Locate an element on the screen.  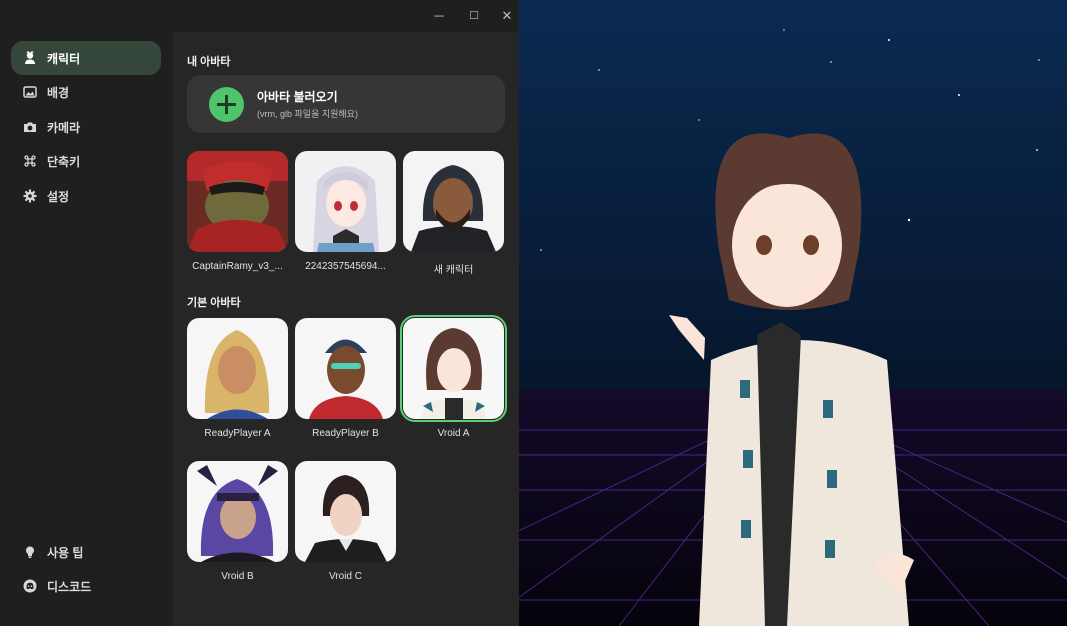
sidebar-item-shortcuts: 단축키 is located at coordinates (86, 161).